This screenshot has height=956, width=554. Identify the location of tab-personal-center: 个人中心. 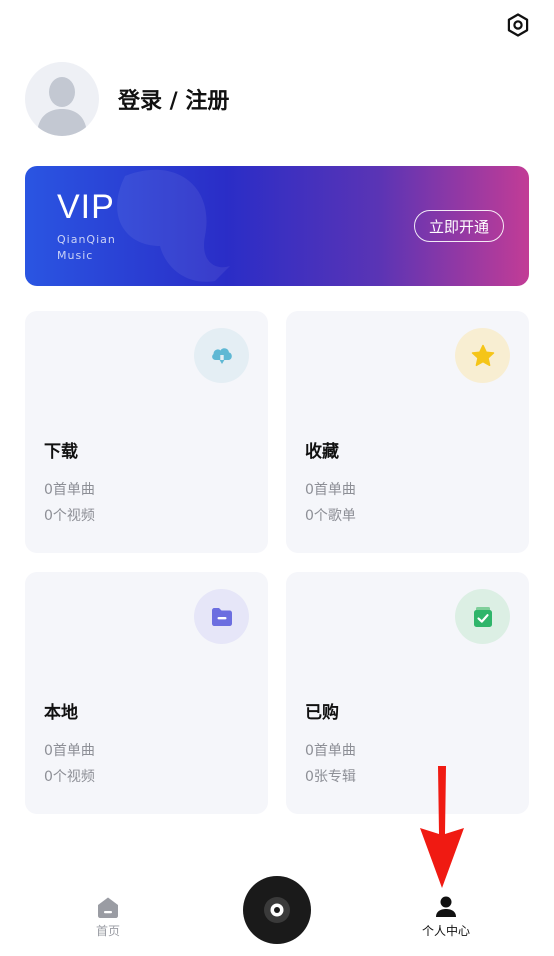
(446, 917).